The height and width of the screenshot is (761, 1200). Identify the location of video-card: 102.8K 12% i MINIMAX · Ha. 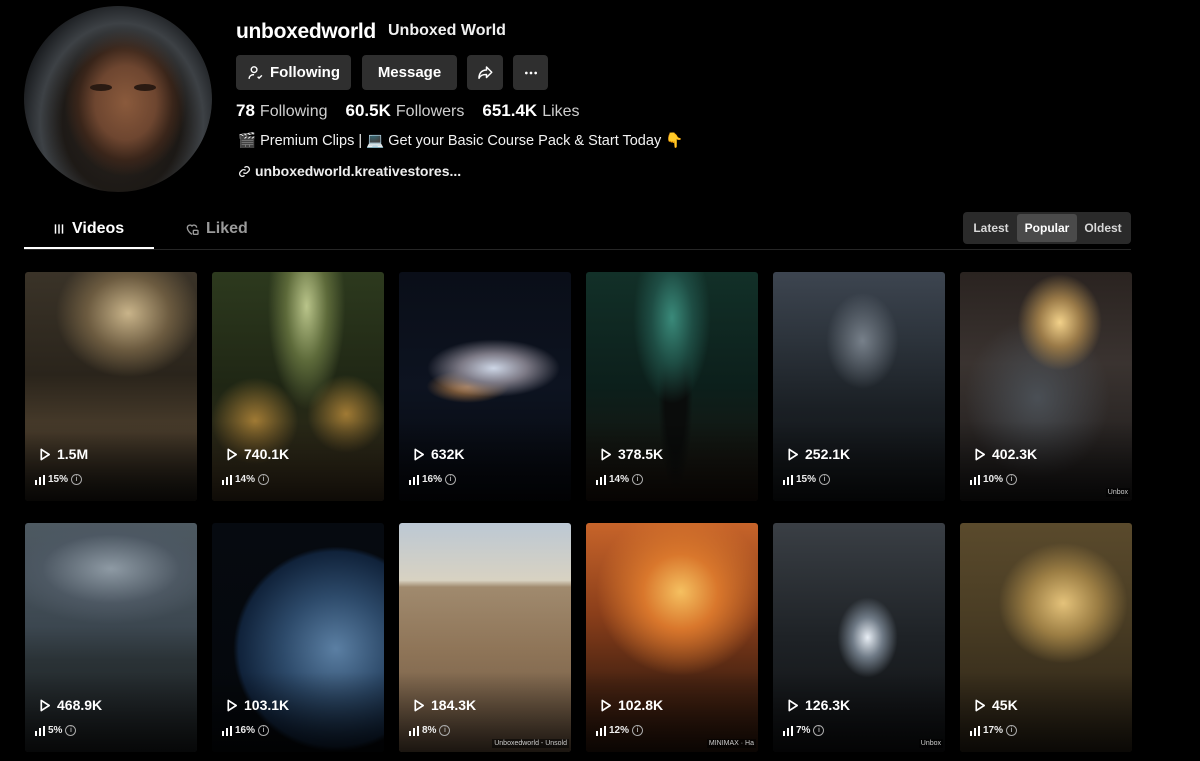
(672, 637).